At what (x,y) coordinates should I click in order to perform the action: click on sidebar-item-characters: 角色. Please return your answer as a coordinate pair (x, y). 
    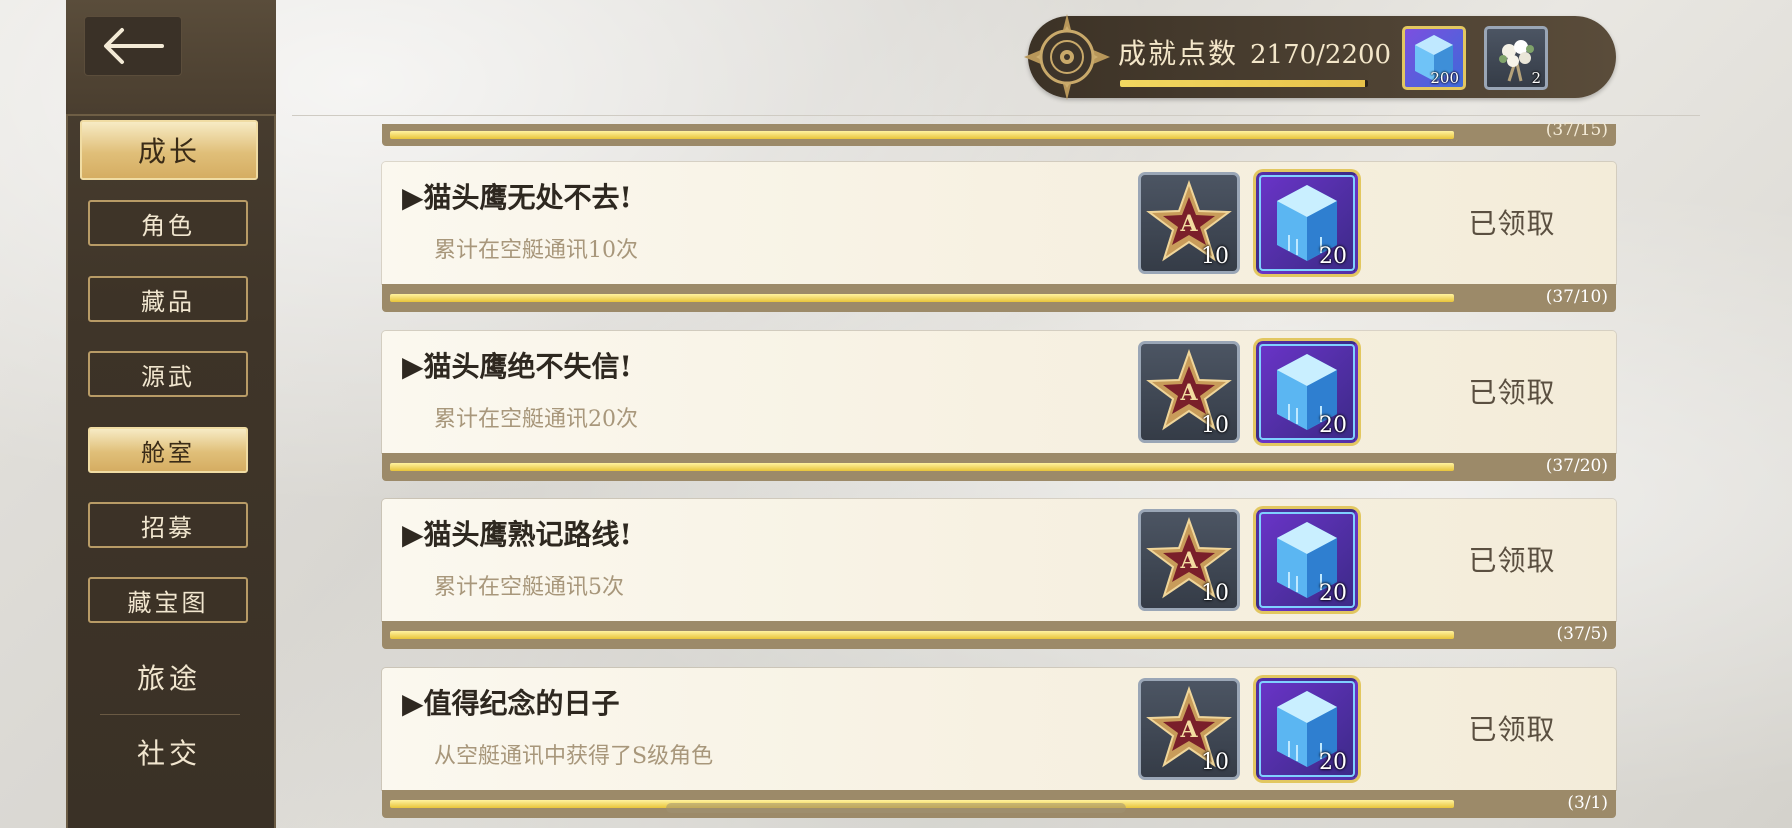
    Looking at the image, I should click on (168, 223).